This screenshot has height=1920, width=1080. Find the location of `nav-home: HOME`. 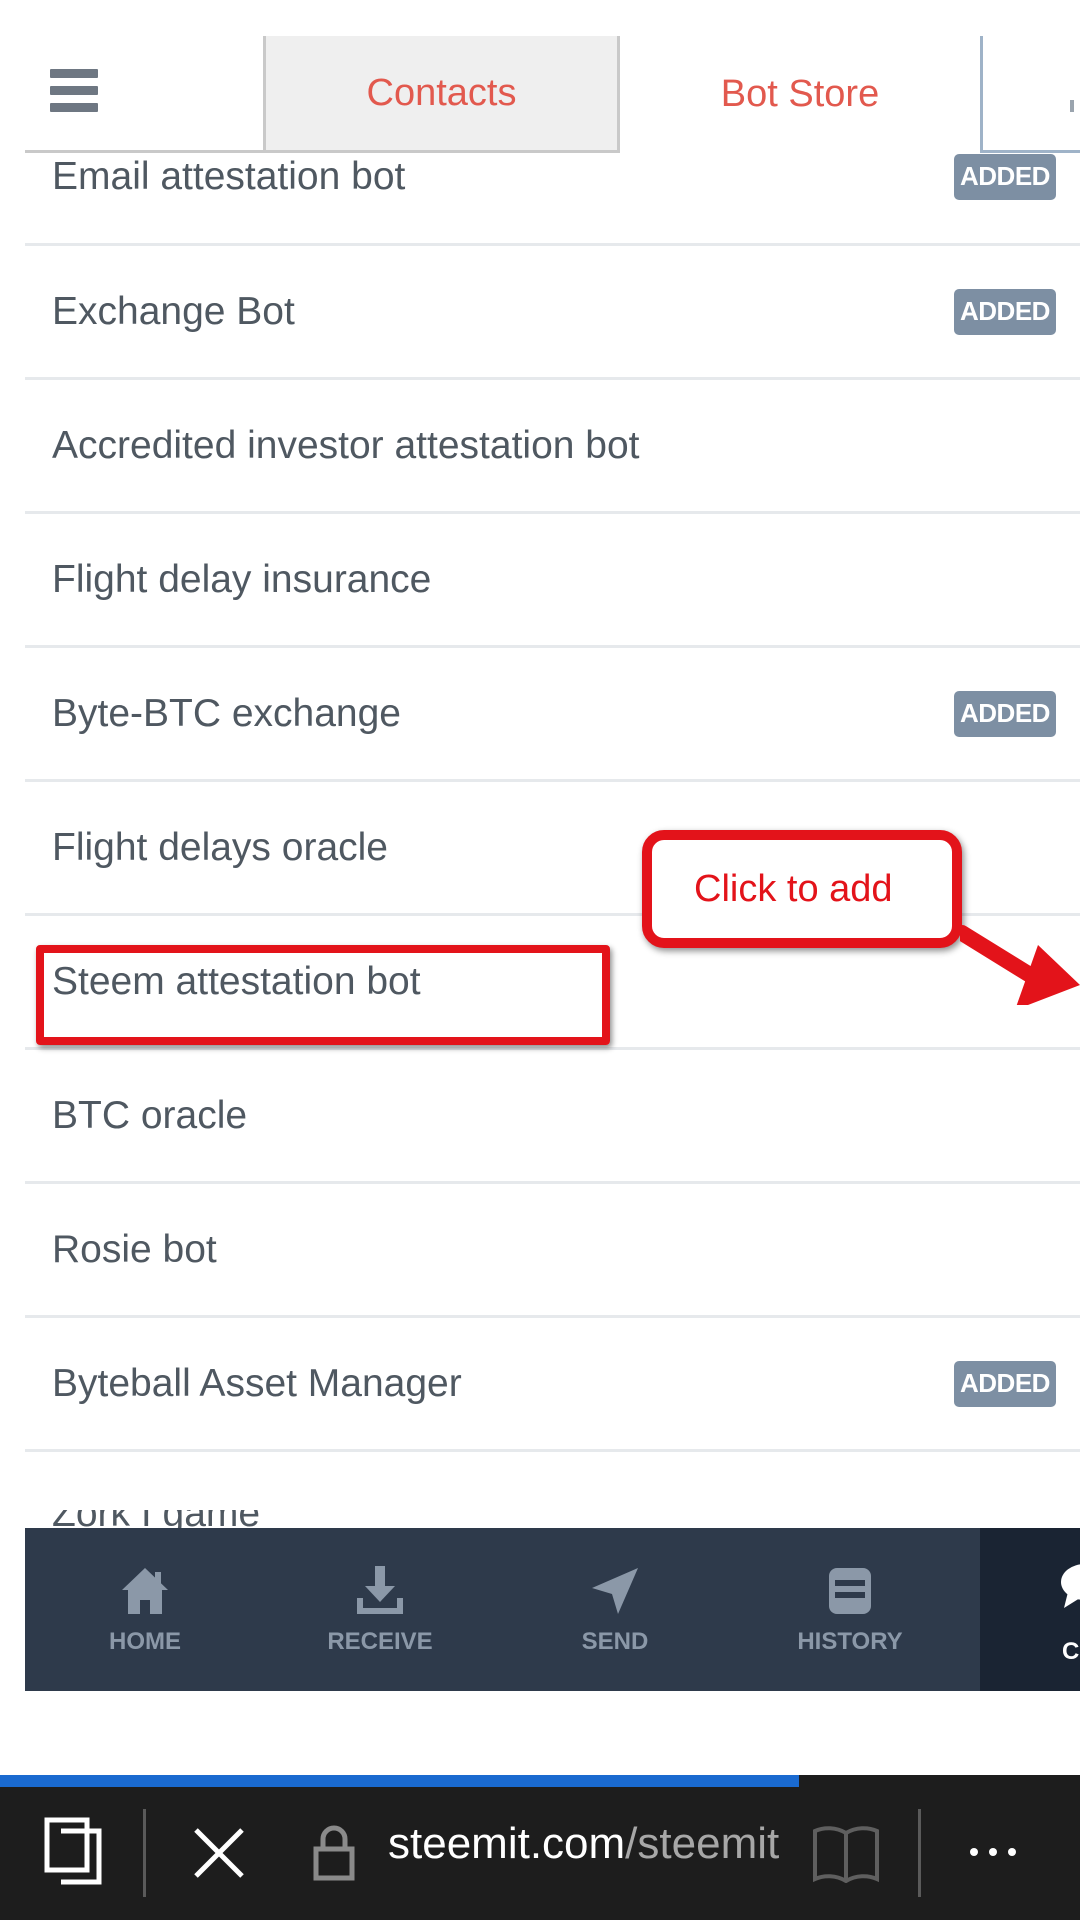

nav-home: HOME is located at coordinates (145, 1609).